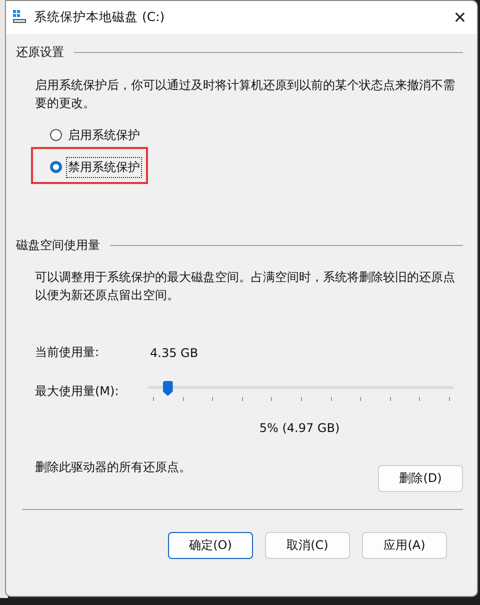 Image resolution: width=480 pixels, height=605 pixels. Describe the element at coordinates (104, 167) in the screenshot. I see `radio-label: 禁用系统保护` at that location.